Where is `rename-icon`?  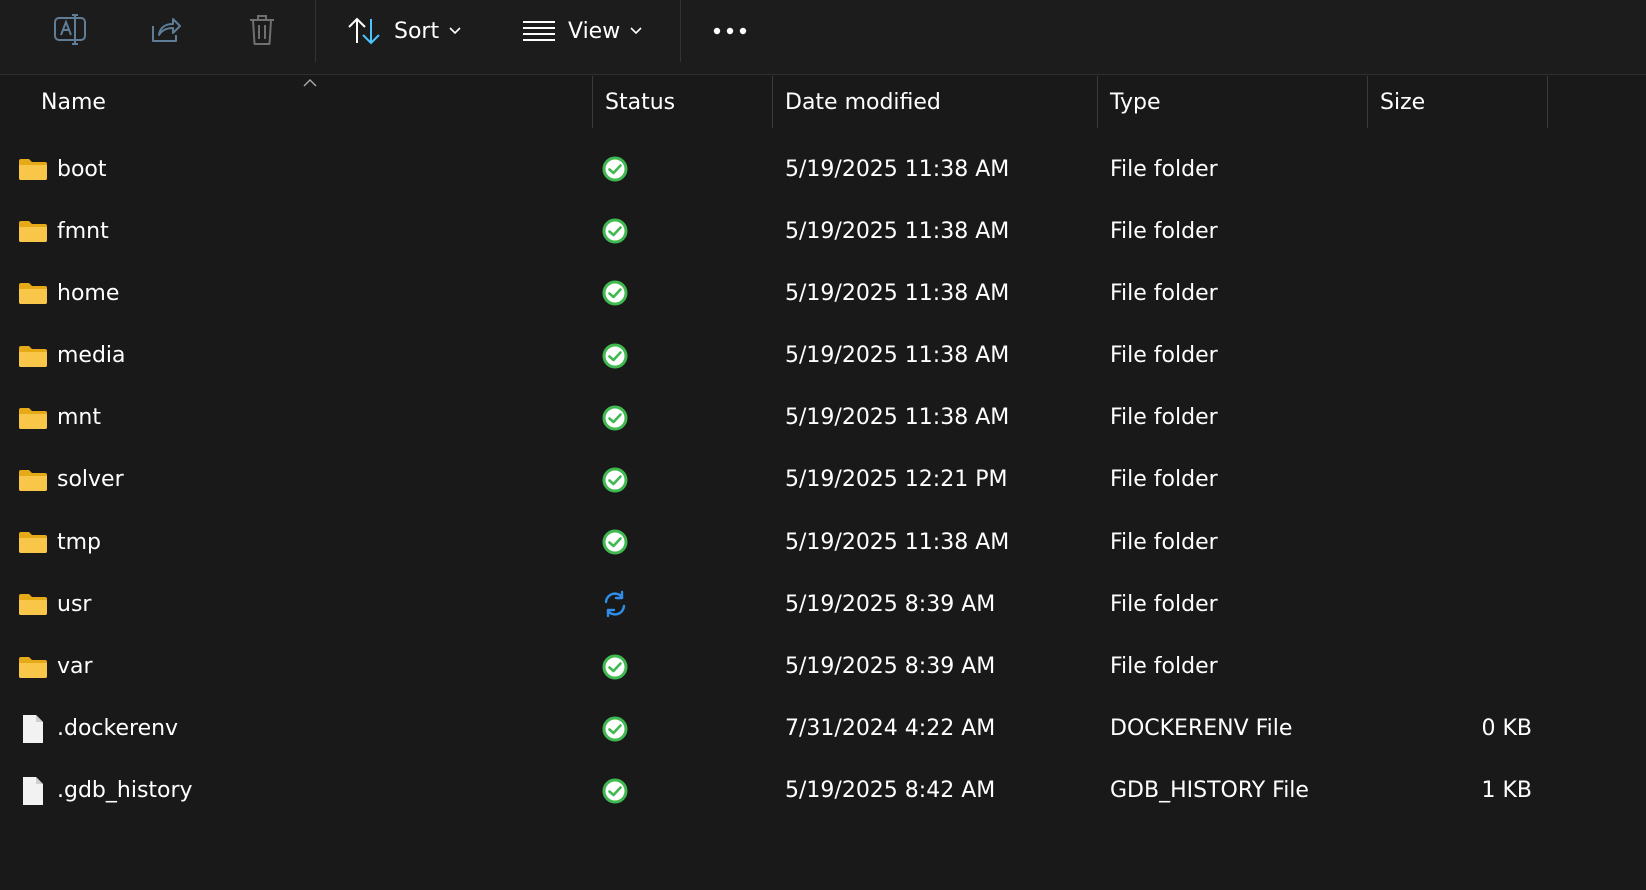
rename-icon is located at coordinates (70, 30).